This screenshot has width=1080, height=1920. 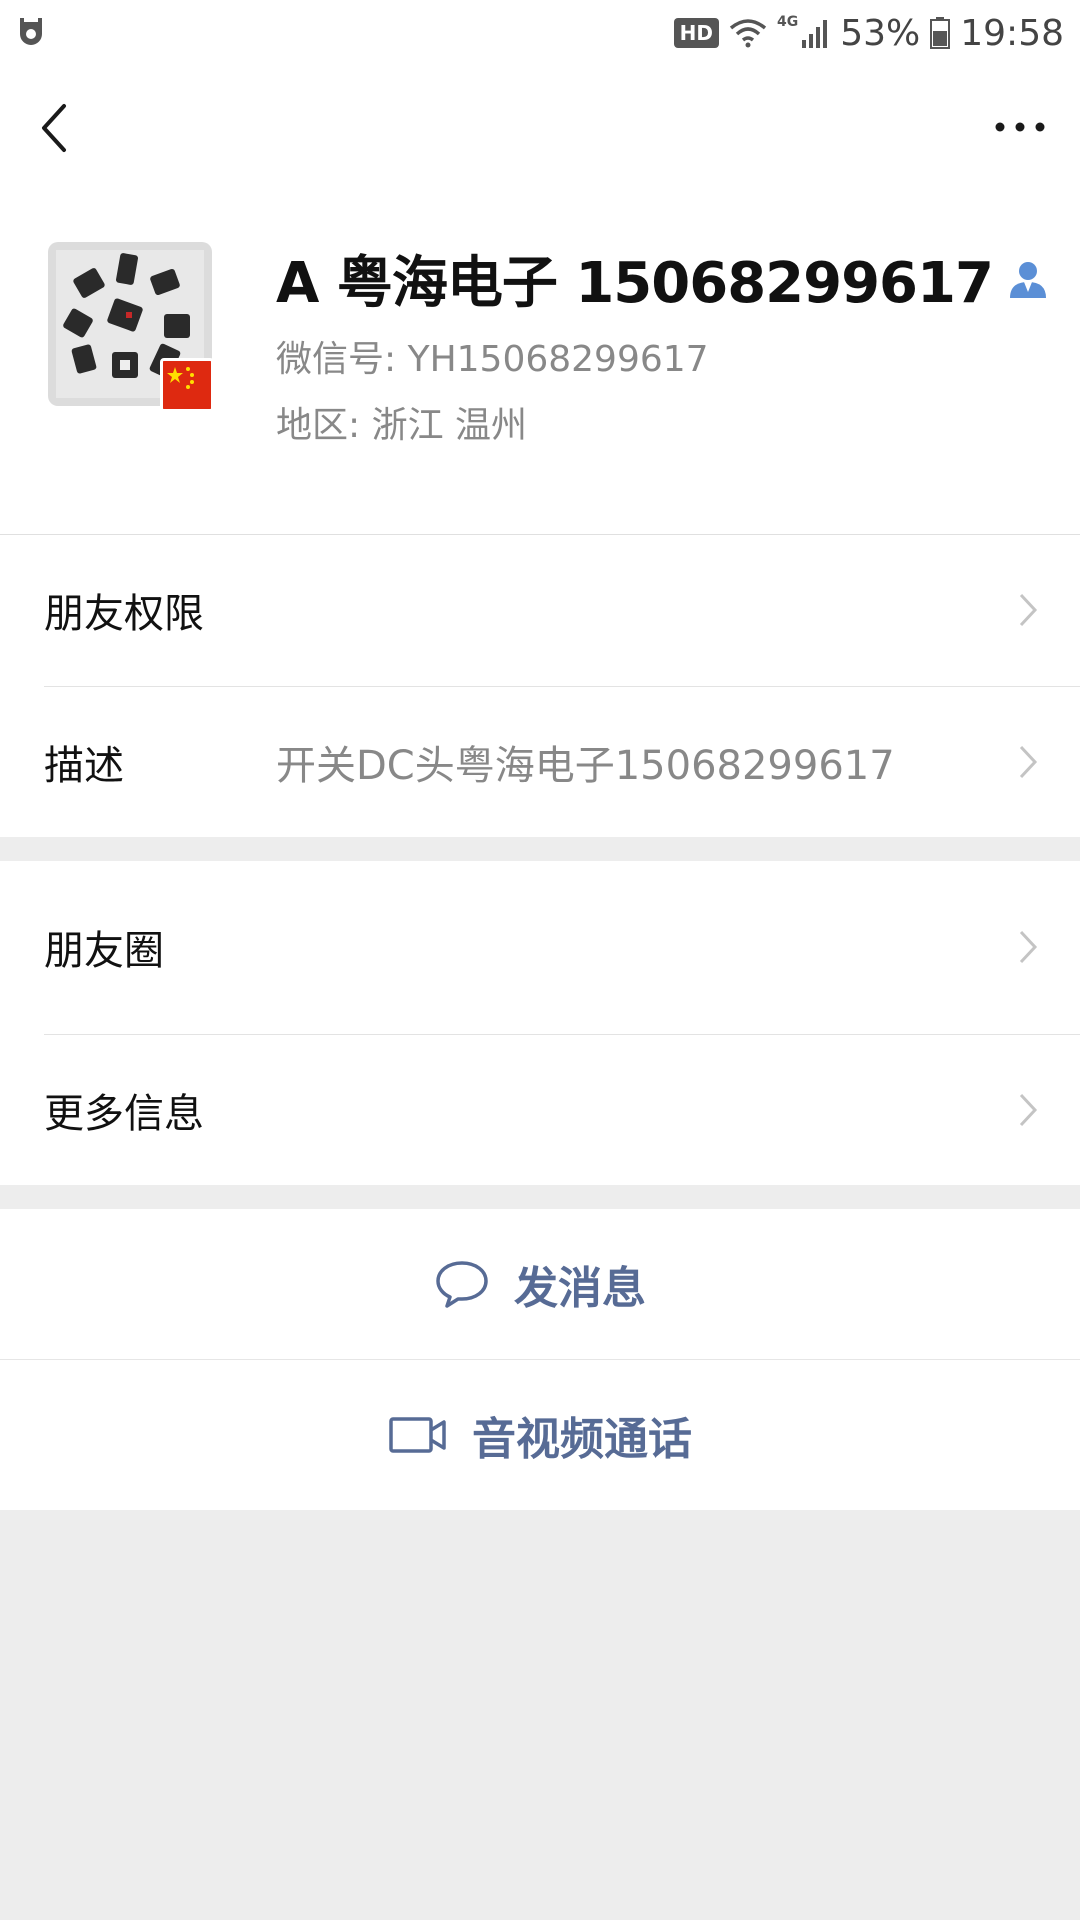 What do you see at coordinates (940, 33) in the screenshot?
I see `battery-icon` at bounding box center [940, 33].